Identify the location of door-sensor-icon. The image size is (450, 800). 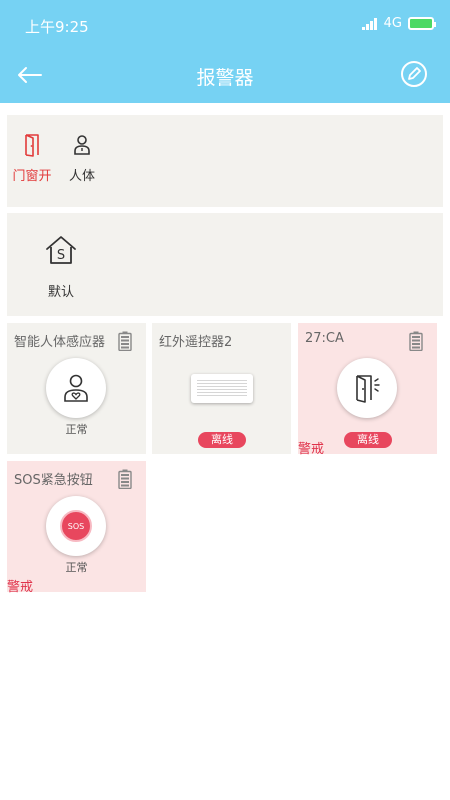
(368, 389).